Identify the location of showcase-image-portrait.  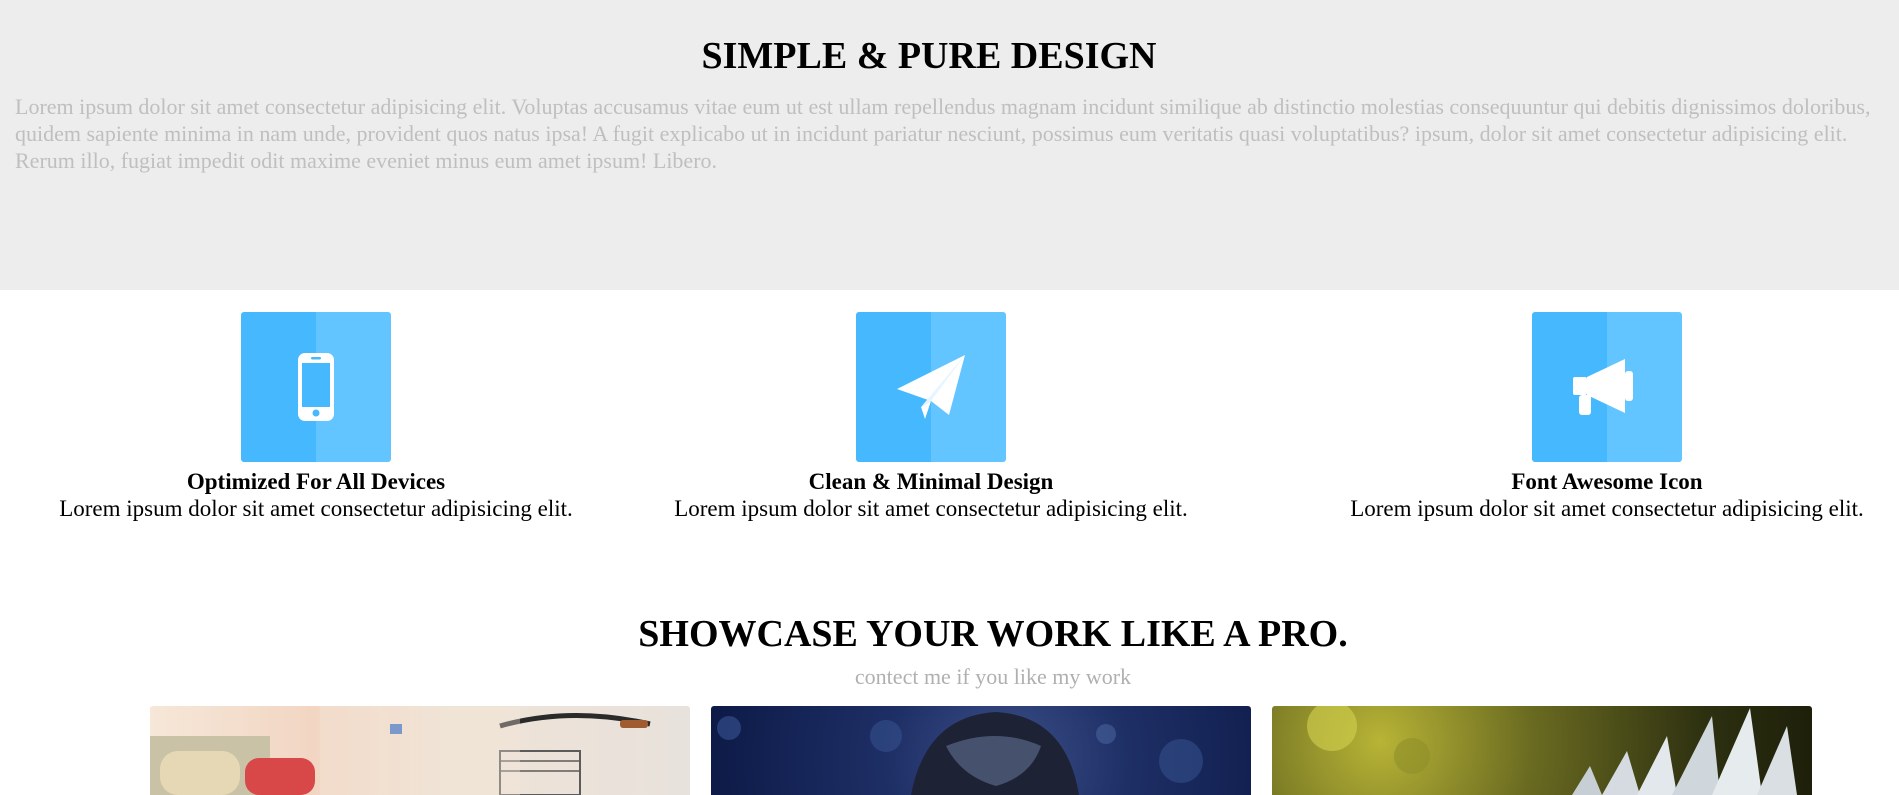
(981, 750).